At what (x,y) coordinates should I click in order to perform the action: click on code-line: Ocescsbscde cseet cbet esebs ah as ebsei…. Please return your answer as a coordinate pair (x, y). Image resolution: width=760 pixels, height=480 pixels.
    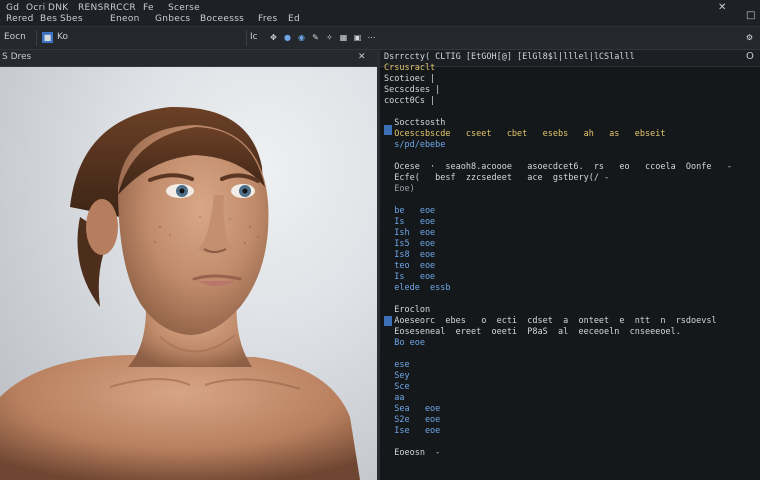
    Looking at the image, I should click on (524, 134).